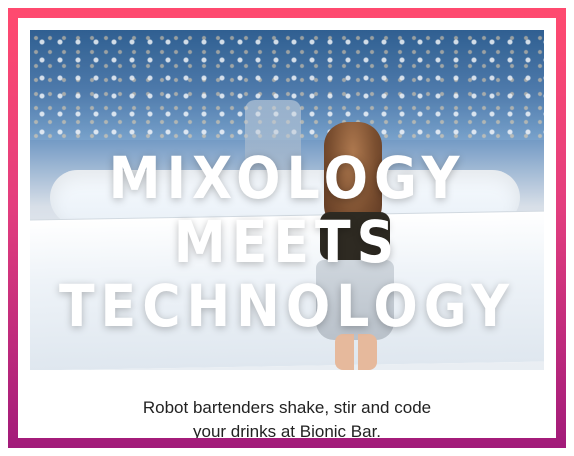 The width and height of the screenshot is (574, 456). Describe the element at coordinates (287, 407) in the screenshot. I see `caption-line-1: Robot bartenders shake, stir and code` at that location.